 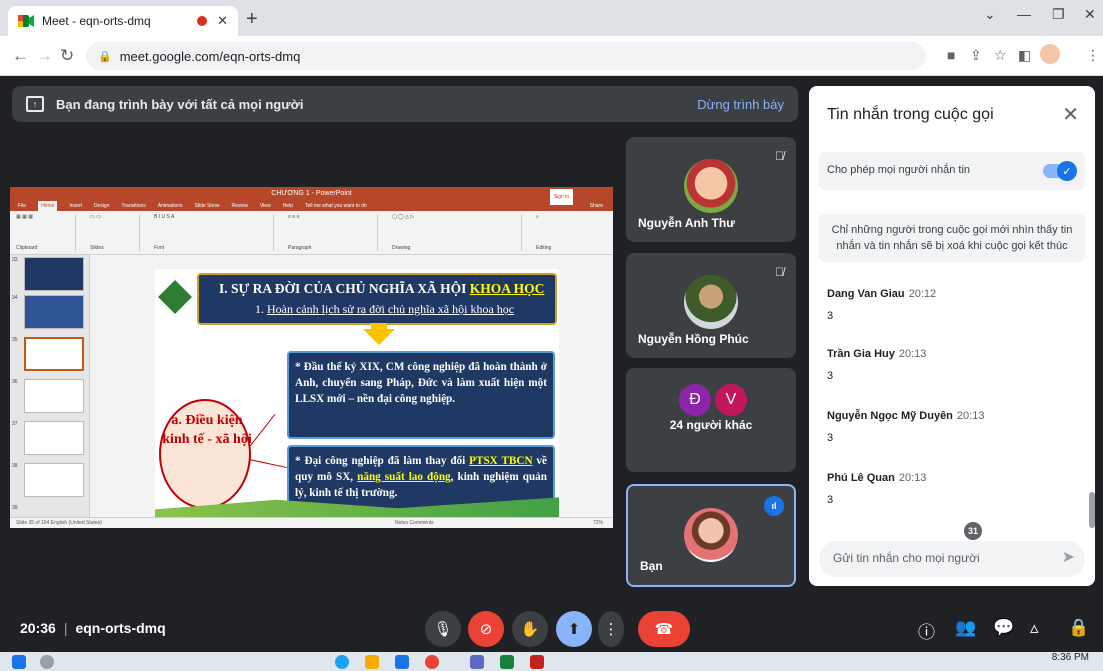 I want to click on ppt-tab: Design, so click(x=101, y=206).